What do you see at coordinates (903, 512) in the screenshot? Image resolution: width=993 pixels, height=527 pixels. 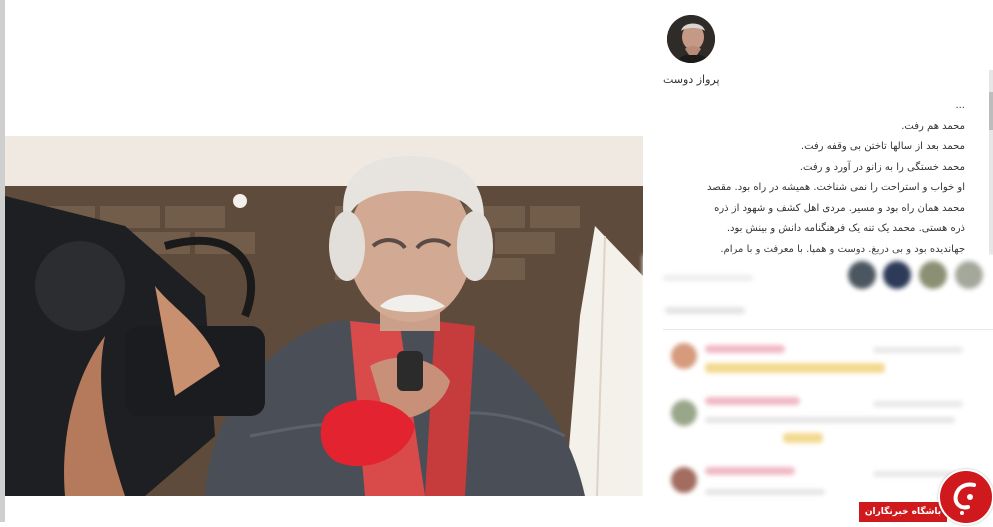 I see `watermark-label: باشگاه خبرنگاران` at bounding box center [903, 512].